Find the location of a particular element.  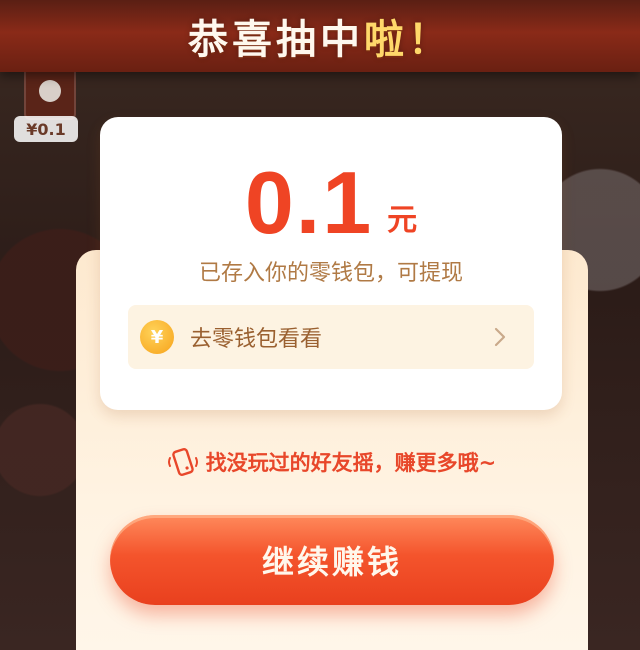

title-accent: 啦！ is located at coordinates (408, 40).